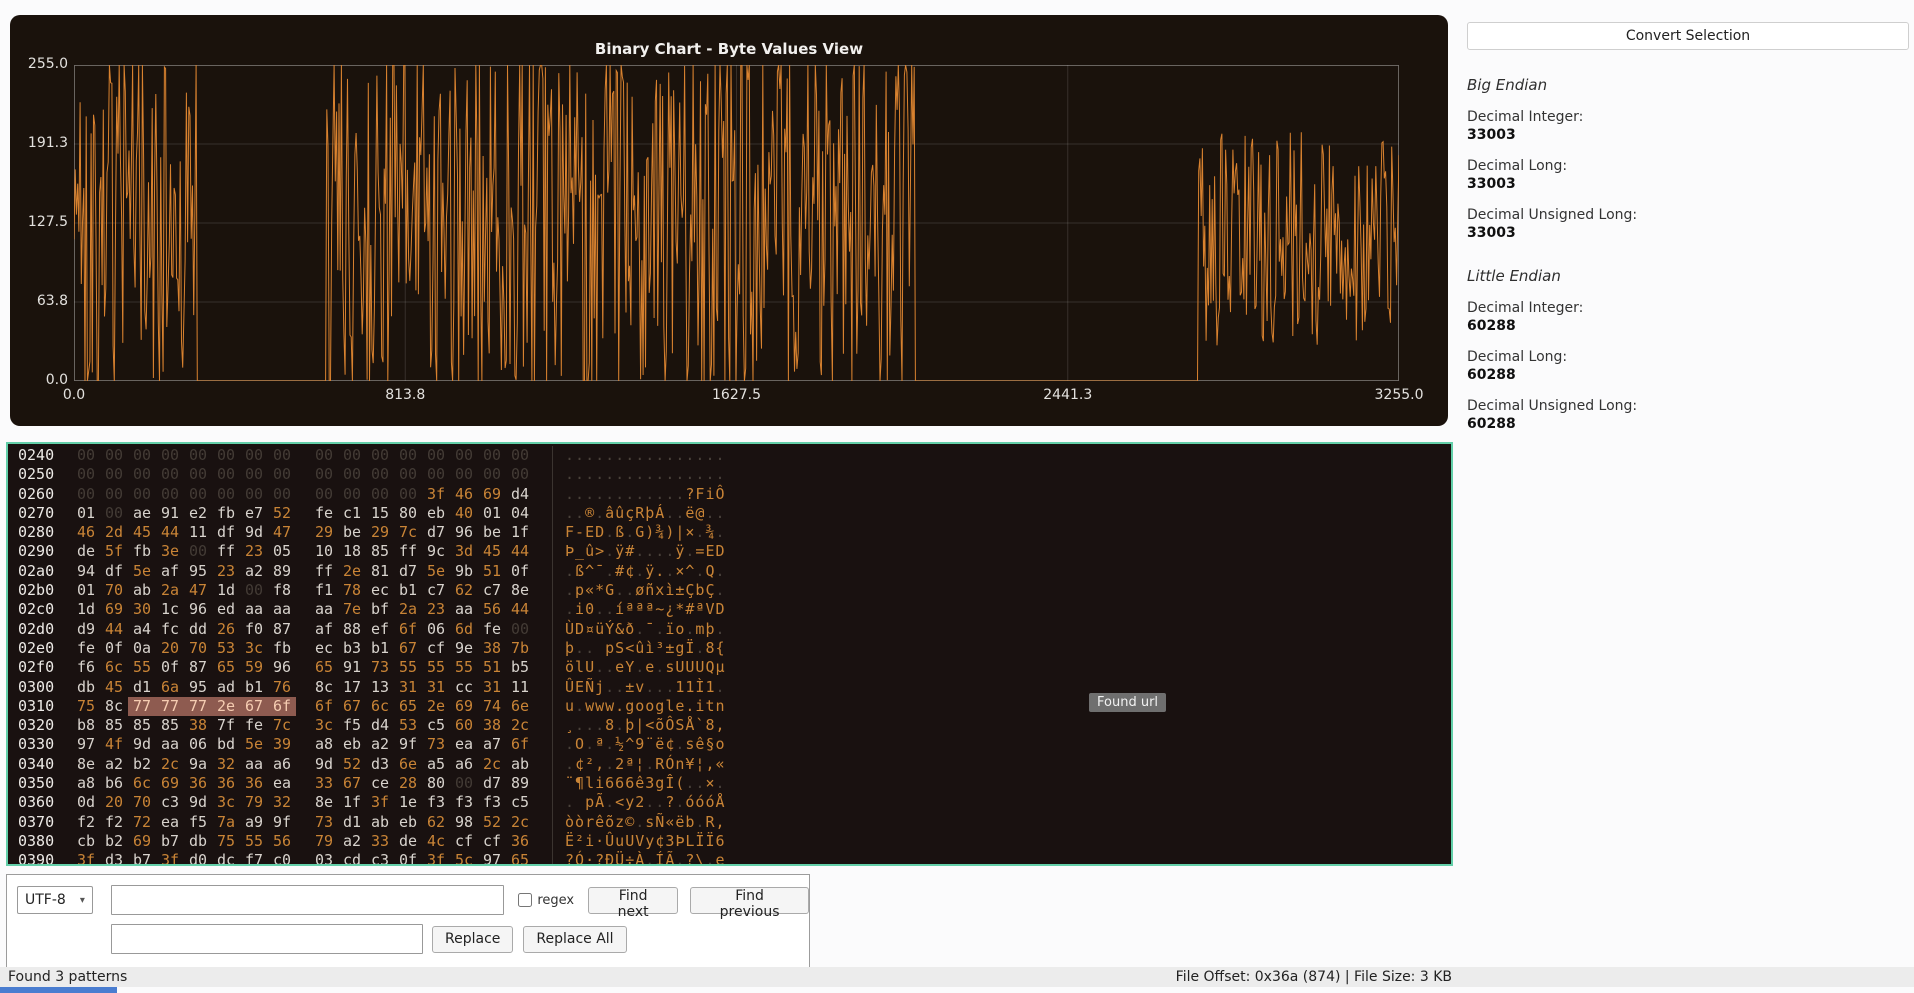 The image size is (1914, 993). What do you see at coordinates (380, 609) in the screenshot?
I see `hex-byte: bf` at bounding box center [380, 609].